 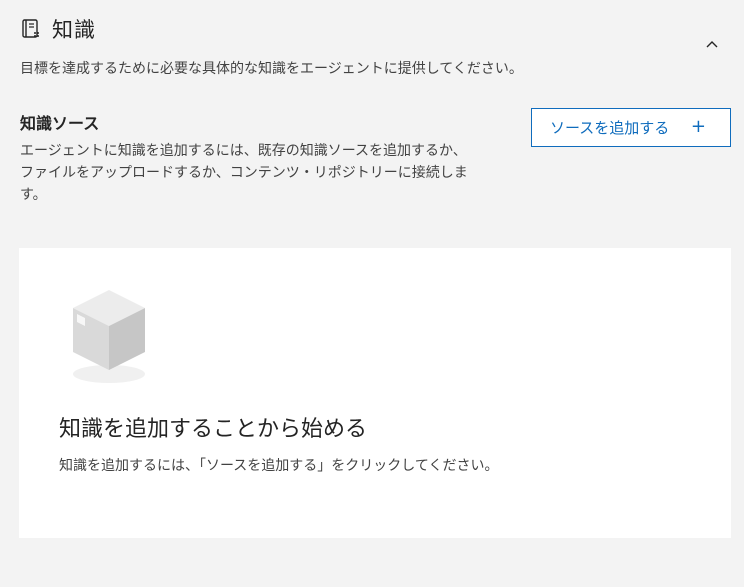 I want to click on chevron-up-icon, so click(x=712, y=44).